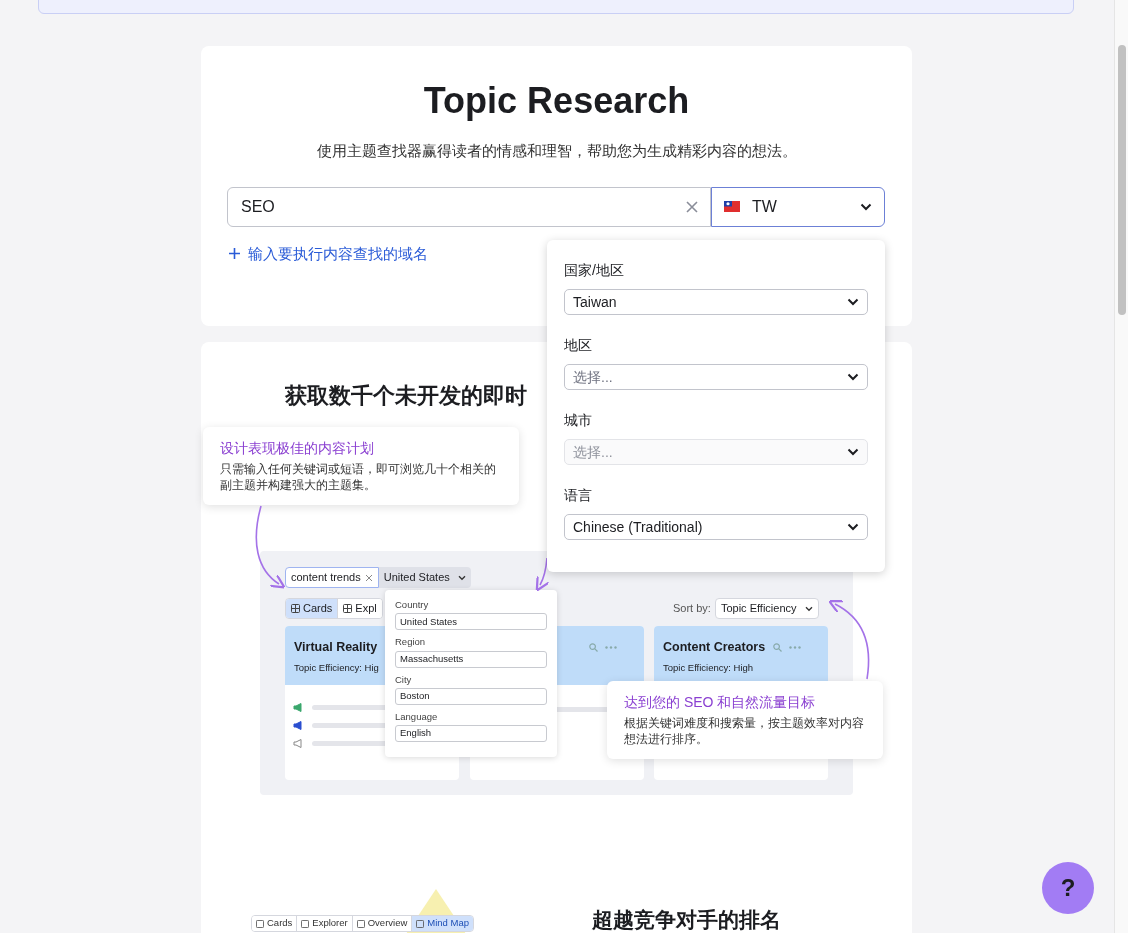 The height and width of the screenshot is (933, 1128). Describe the element at coordinates (469, 206) in the screenshot. I see `keyword-field: SEO` at that location.